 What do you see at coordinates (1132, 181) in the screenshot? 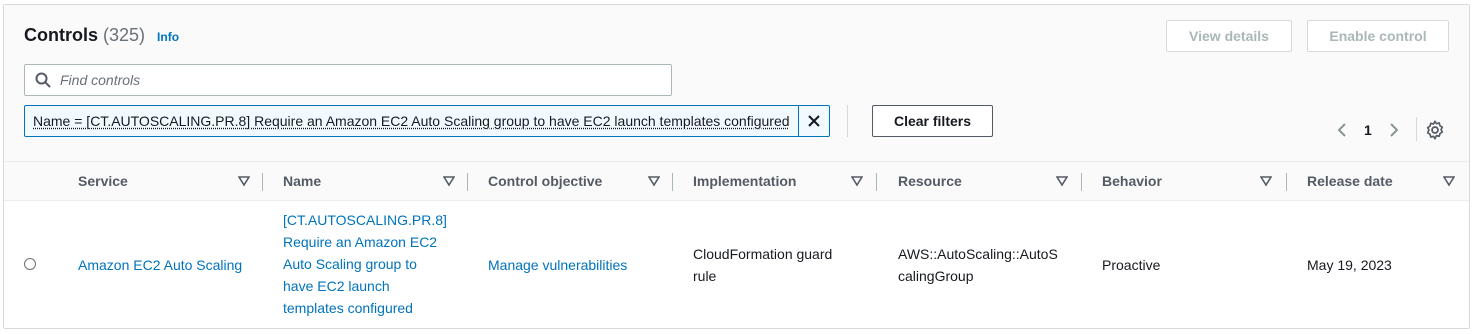
I see `column-label: Behavior` at bounding box center [1132, 181].